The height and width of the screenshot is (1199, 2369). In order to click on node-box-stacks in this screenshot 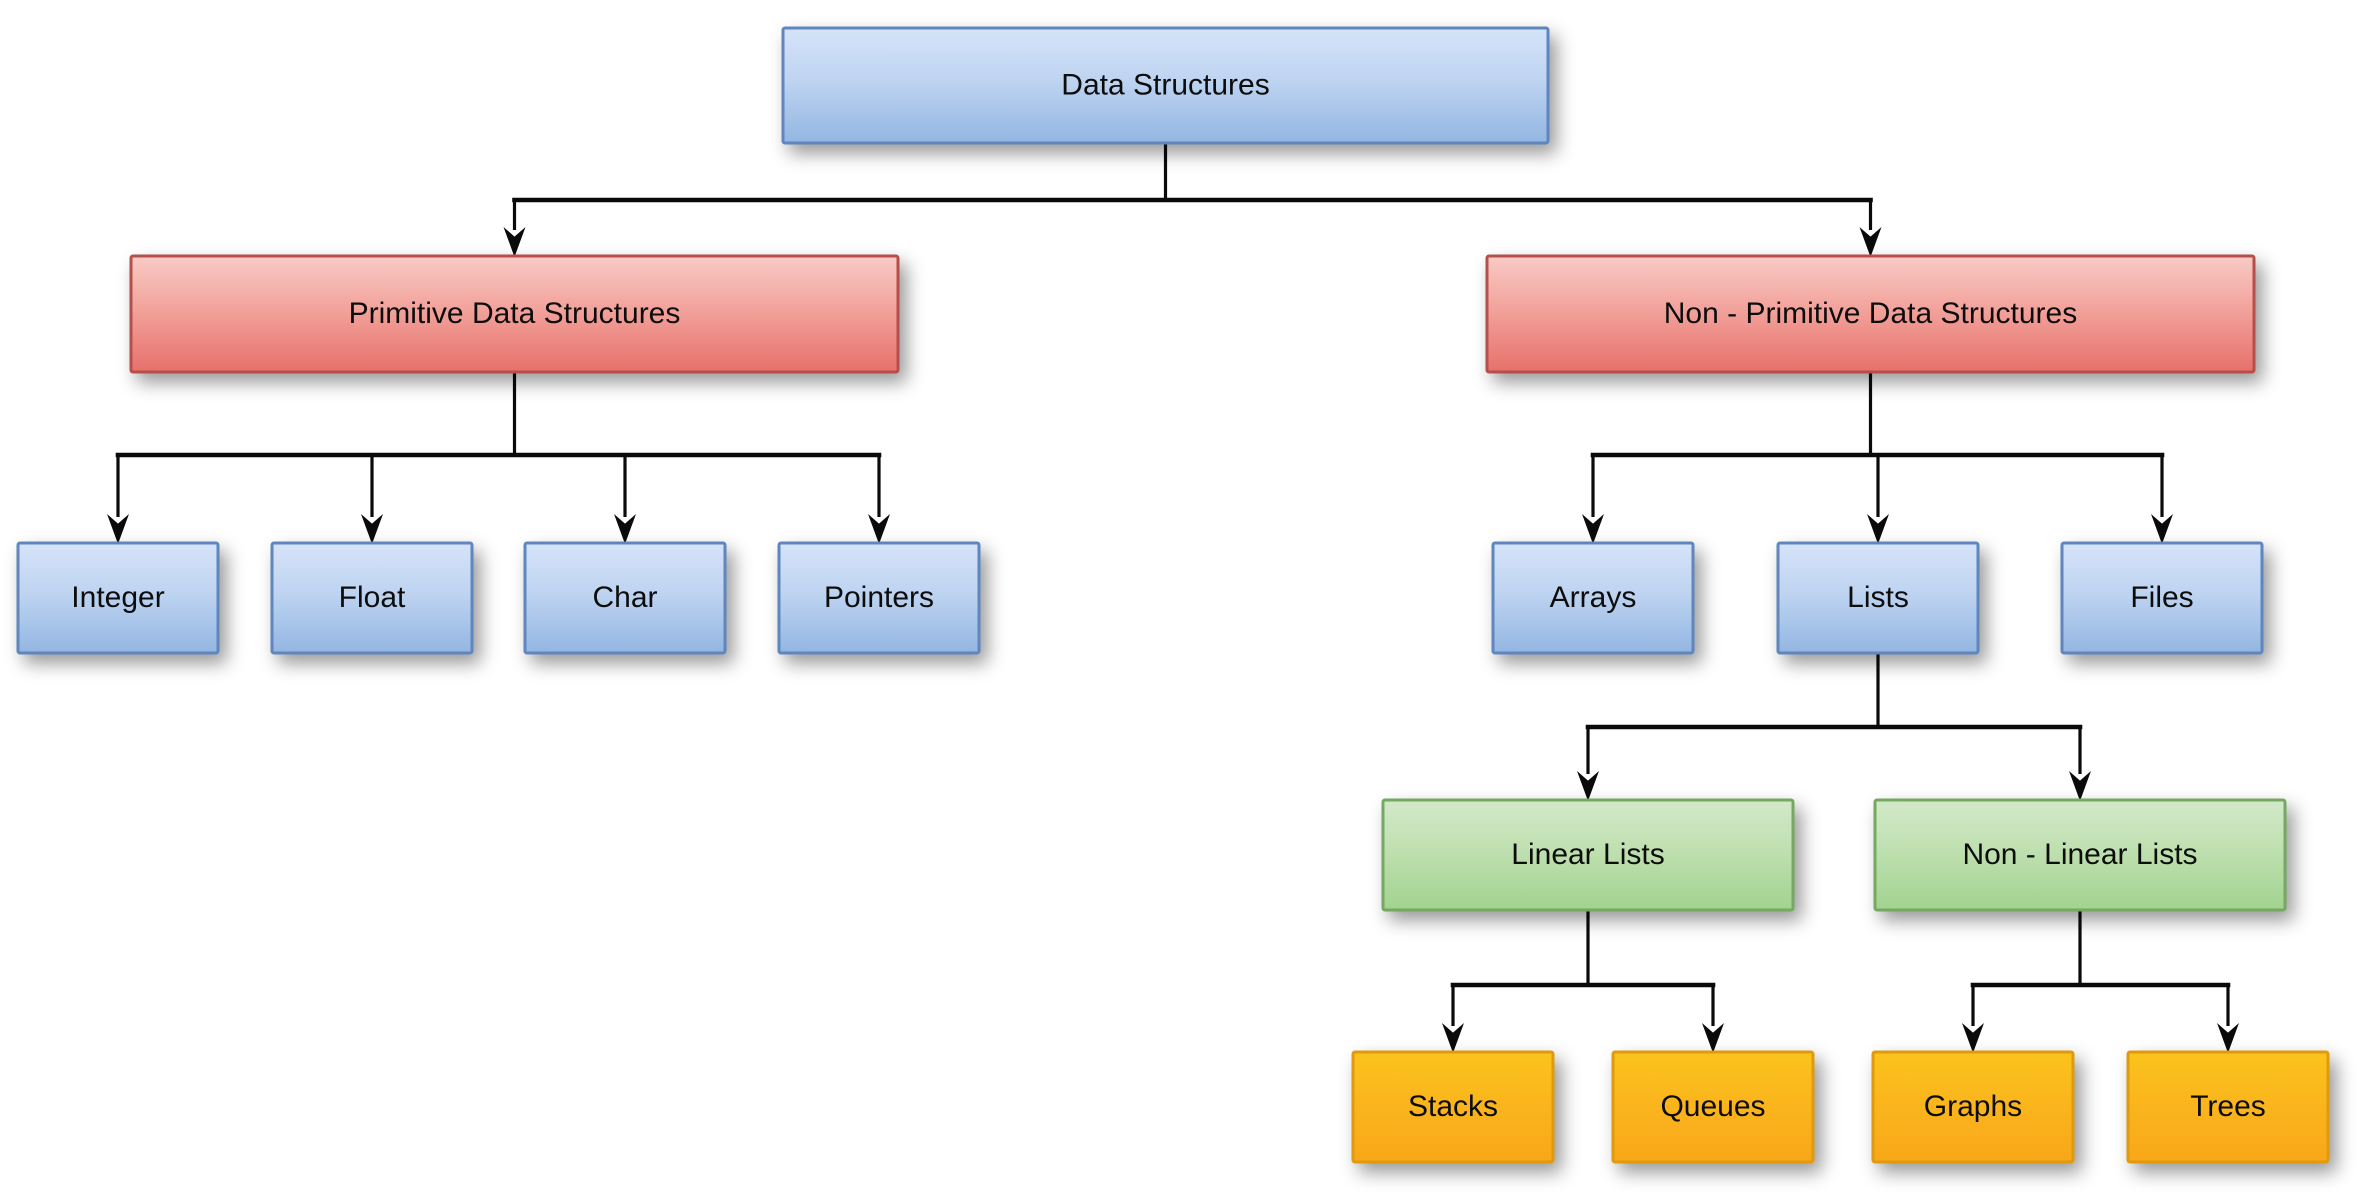, I will do `click(1453, 1107)`.